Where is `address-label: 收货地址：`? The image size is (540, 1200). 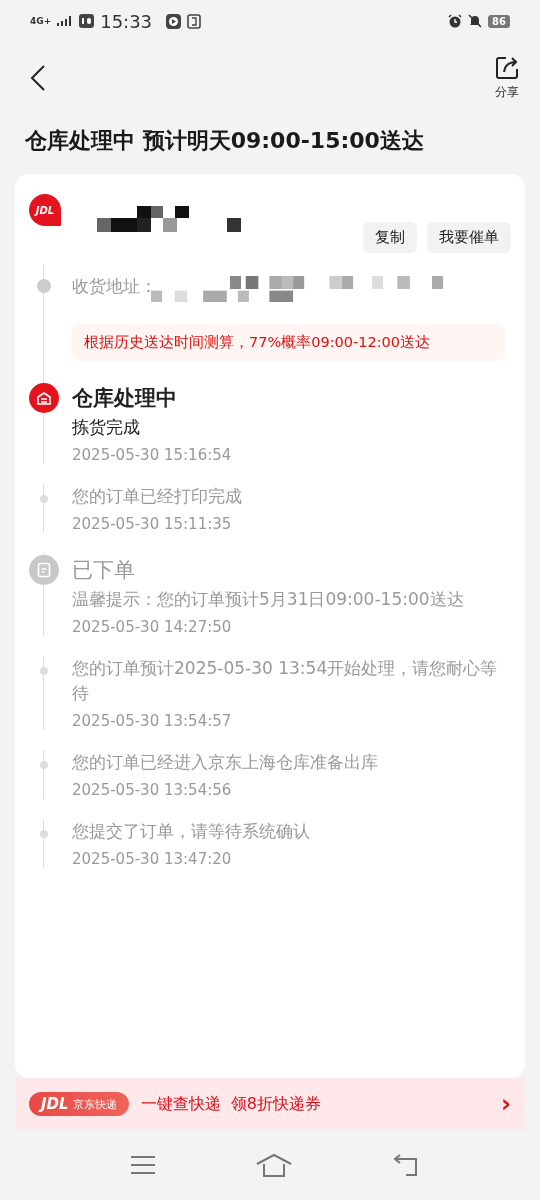 address-label: 收货地址： is located at coordinates (114, 286).